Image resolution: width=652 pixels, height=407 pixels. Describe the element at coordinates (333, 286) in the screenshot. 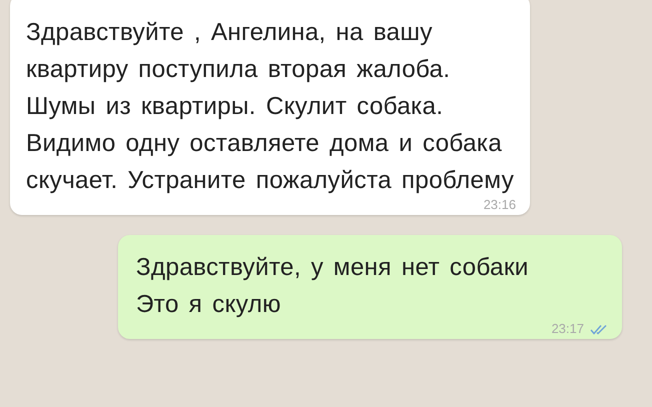

I see `message-text: Здравствуйте, у меня нет собаки Это я скулю` at that location.